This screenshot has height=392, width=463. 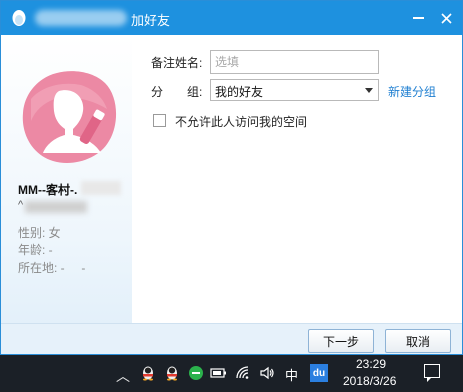 What do you see at coordinates (123, 376) in the screenshot?
I see `chevron-up-icon: ︿` at bounding box center [123, 376].